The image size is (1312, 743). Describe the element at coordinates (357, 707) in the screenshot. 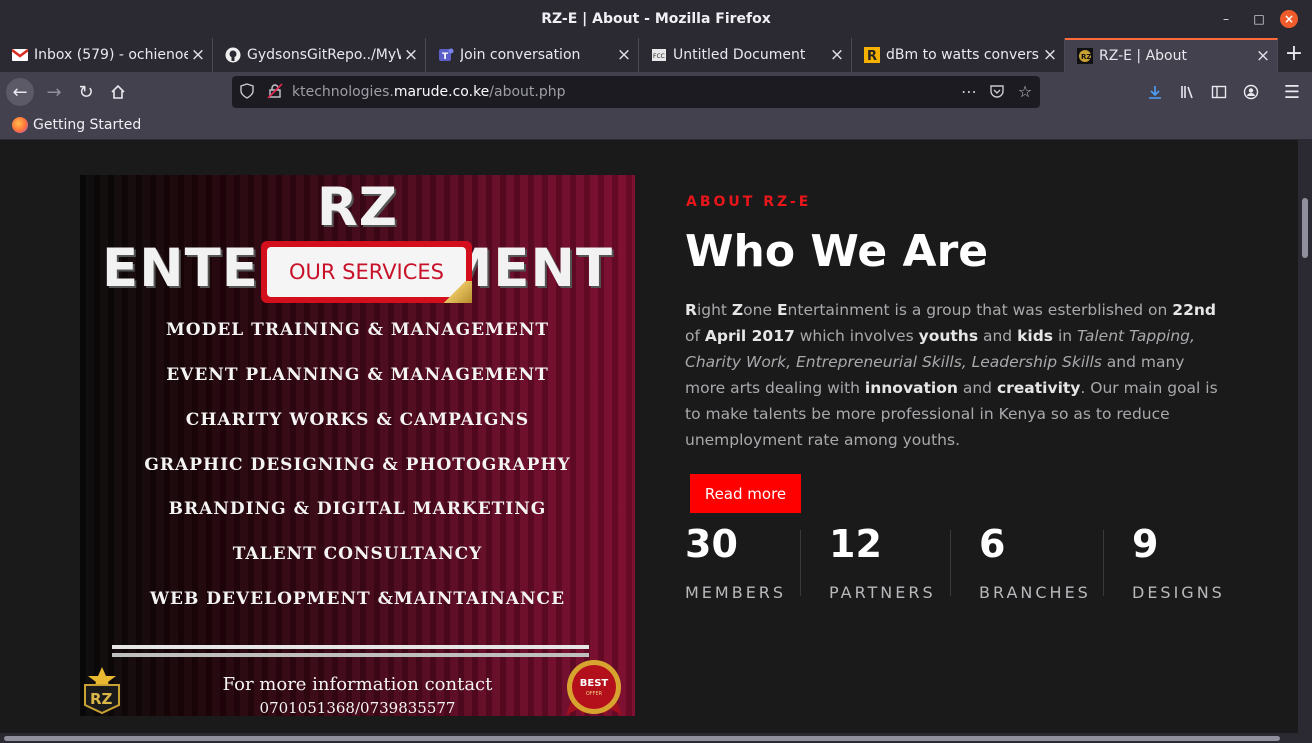

I see `contact-phones: 0701051368/0739835577` at that location.